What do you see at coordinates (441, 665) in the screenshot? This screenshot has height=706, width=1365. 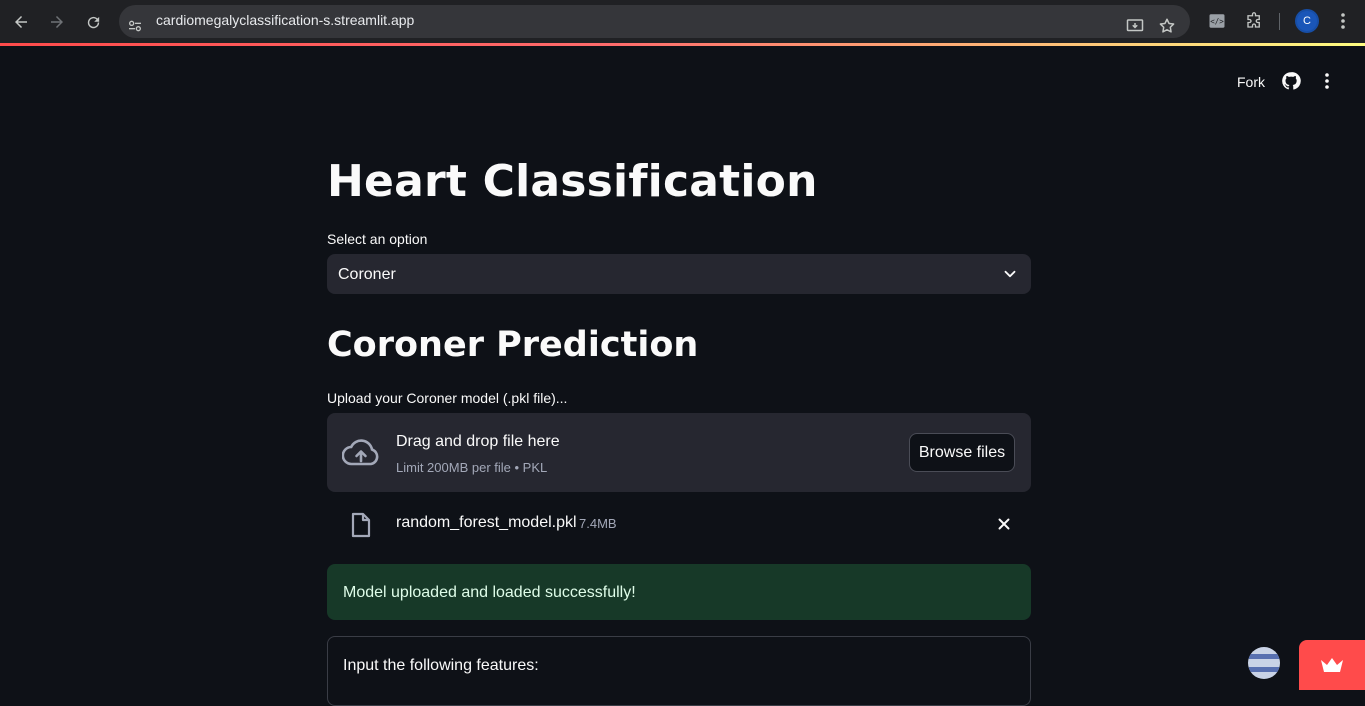 I see `form-heading: Input the following features:` at bounding box center [441, 665].